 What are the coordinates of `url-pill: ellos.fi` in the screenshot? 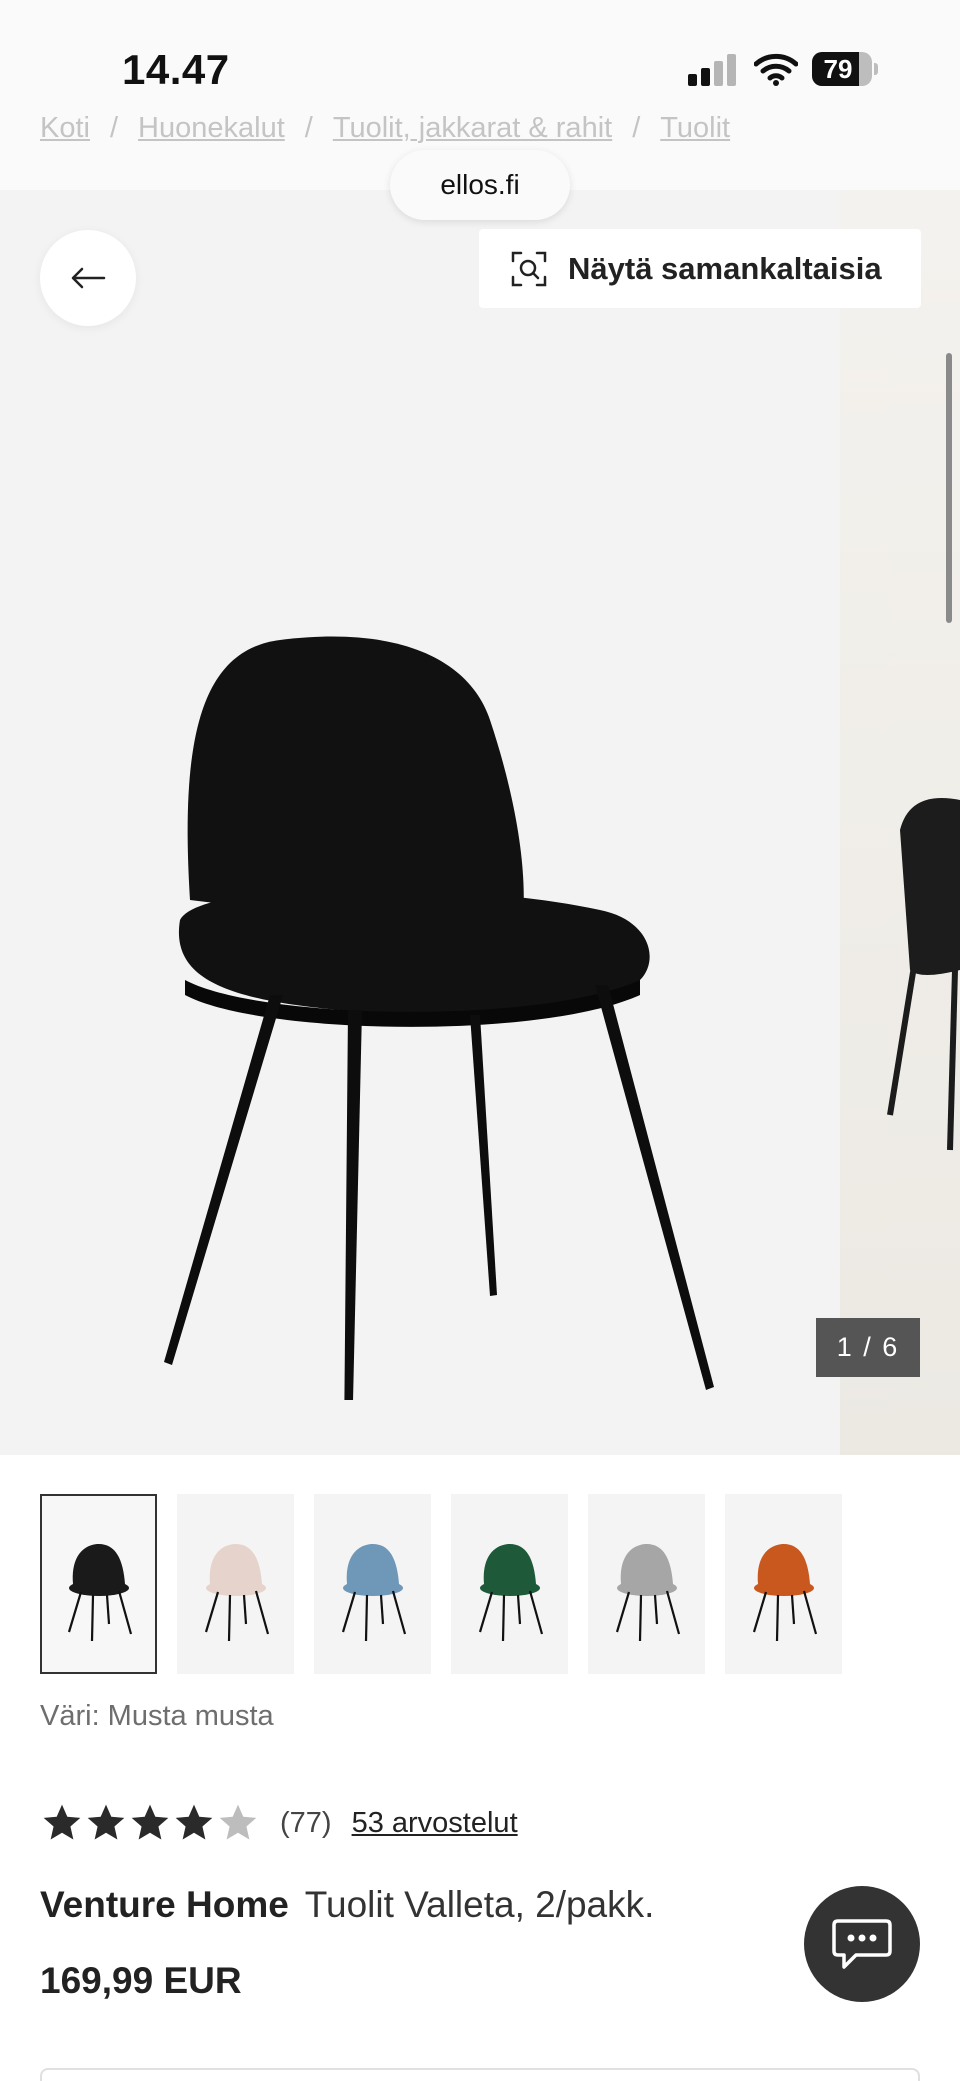 It's located at (480, 185).